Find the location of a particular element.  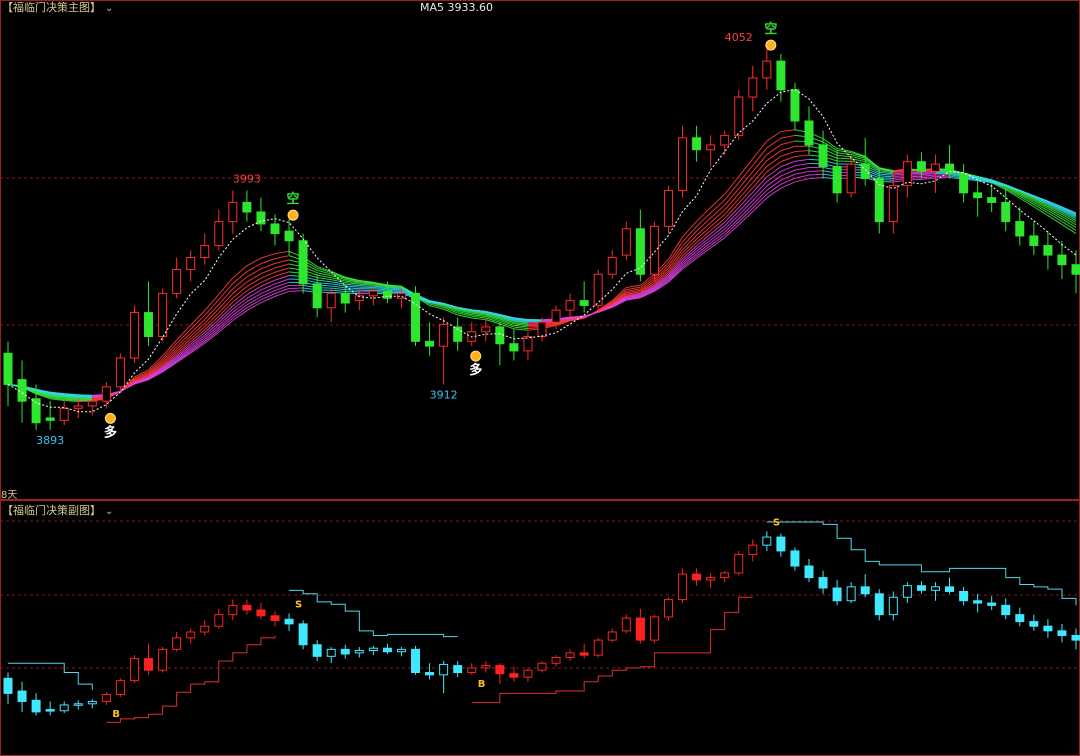

main-panel-header: 【福临门决策主图】 ⌄ is located at coordinates (57, 8).